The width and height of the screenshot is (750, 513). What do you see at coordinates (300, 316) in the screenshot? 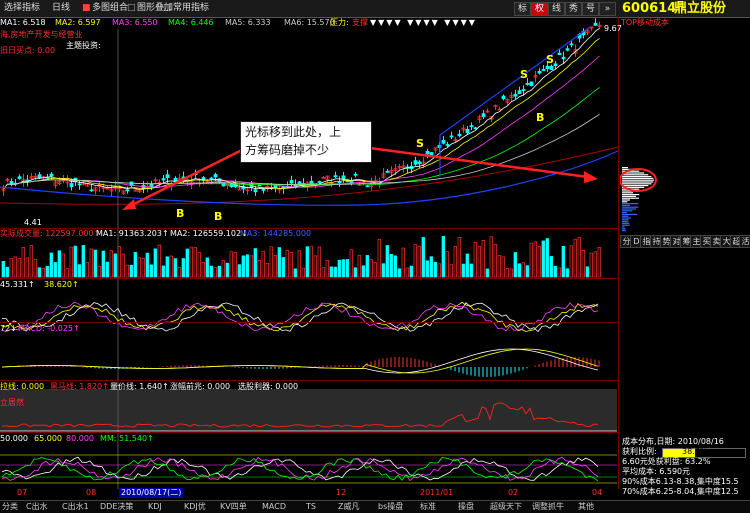
I see `kdj-line` at bounding box center [300, 316].